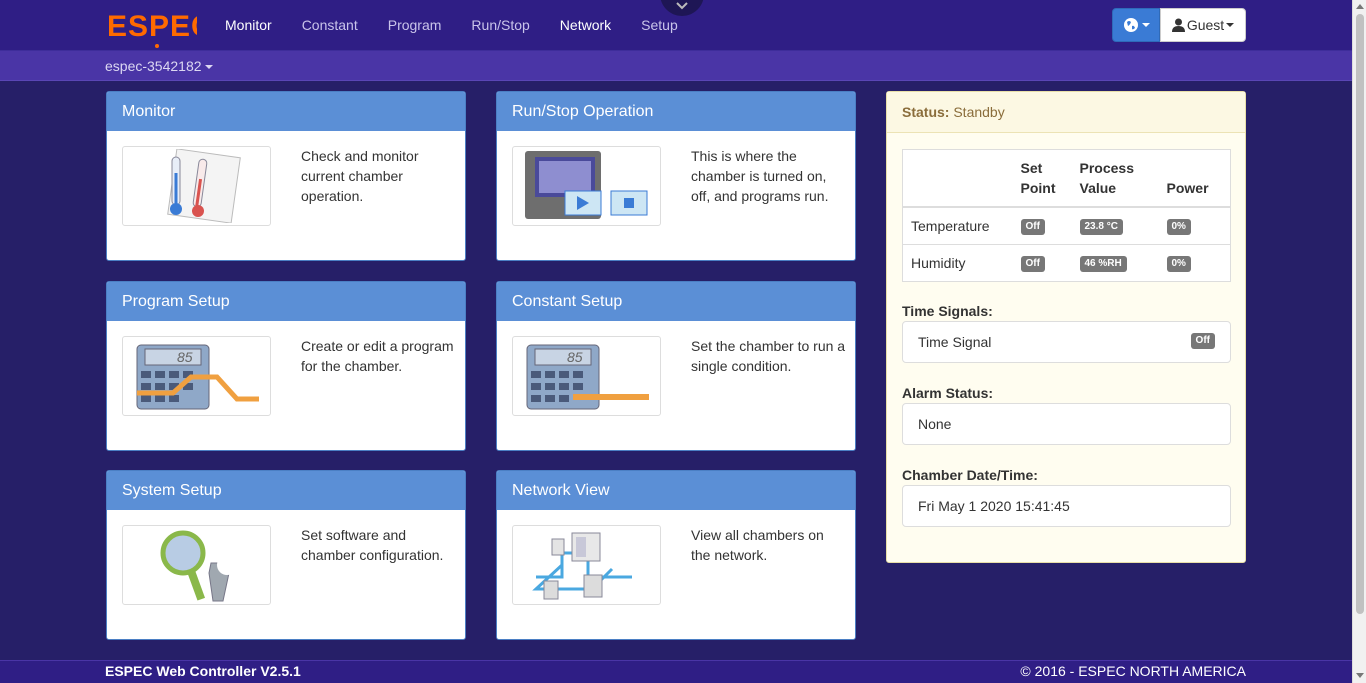  I want to click on svg-text: ESPEC, so click(152, 26).